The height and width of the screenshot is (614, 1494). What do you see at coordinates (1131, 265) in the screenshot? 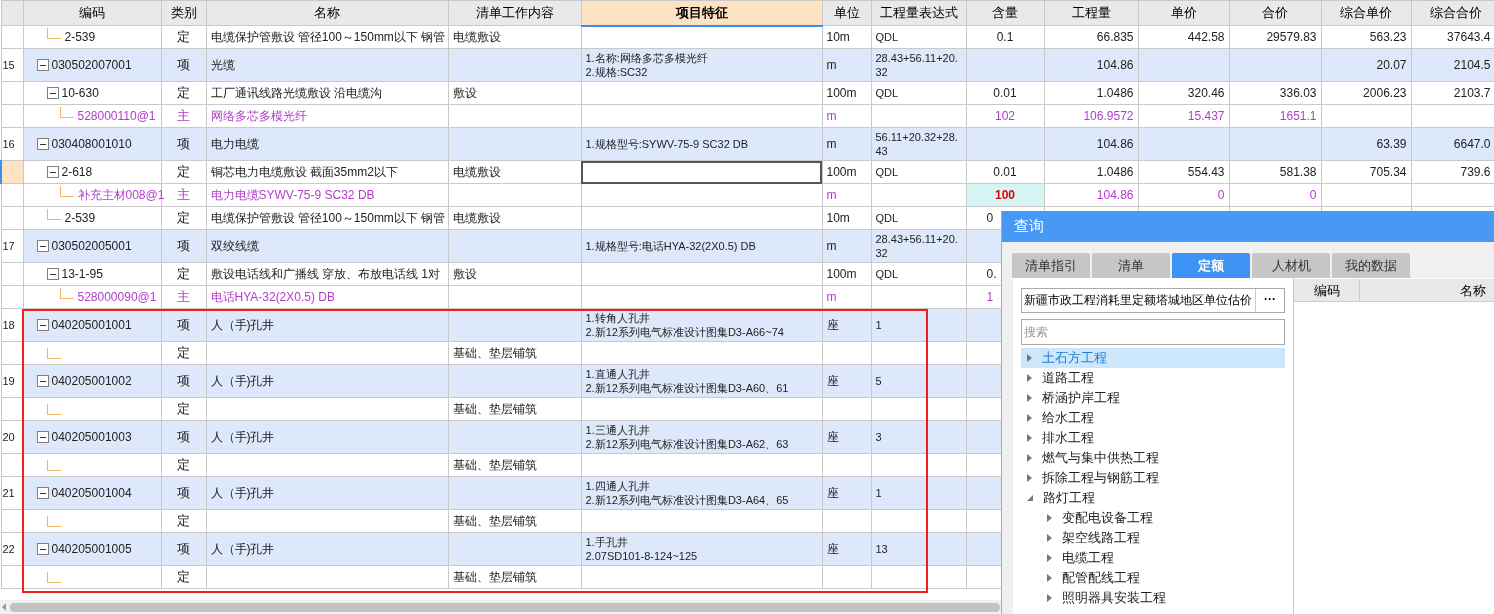
I see `tab: 清单` at bounding box center [1131, 265].